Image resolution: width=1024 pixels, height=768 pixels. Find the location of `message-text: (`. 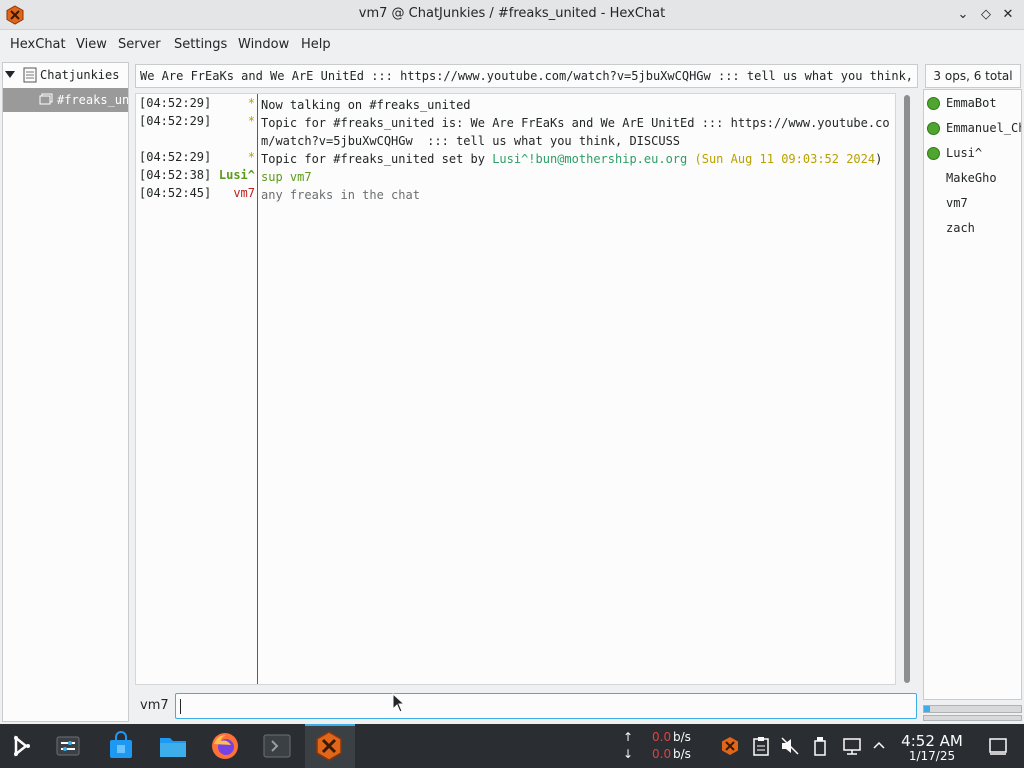

message-text: ( is located at coordinates (694, 159).